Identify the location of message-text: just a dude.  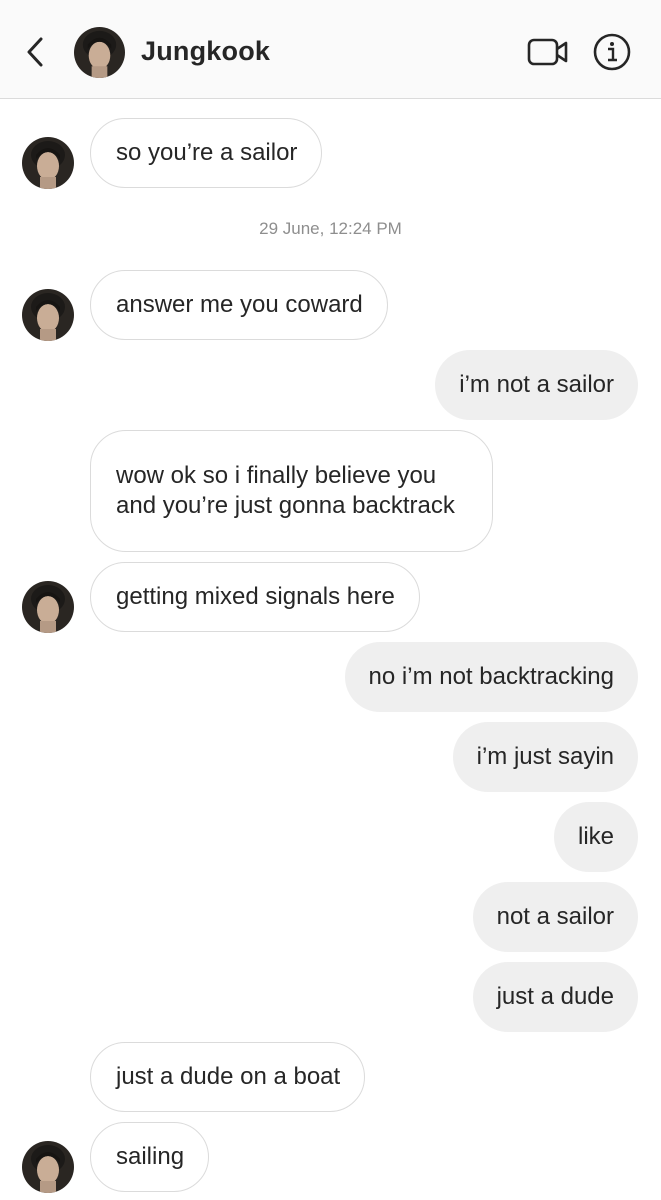
(555, 996).